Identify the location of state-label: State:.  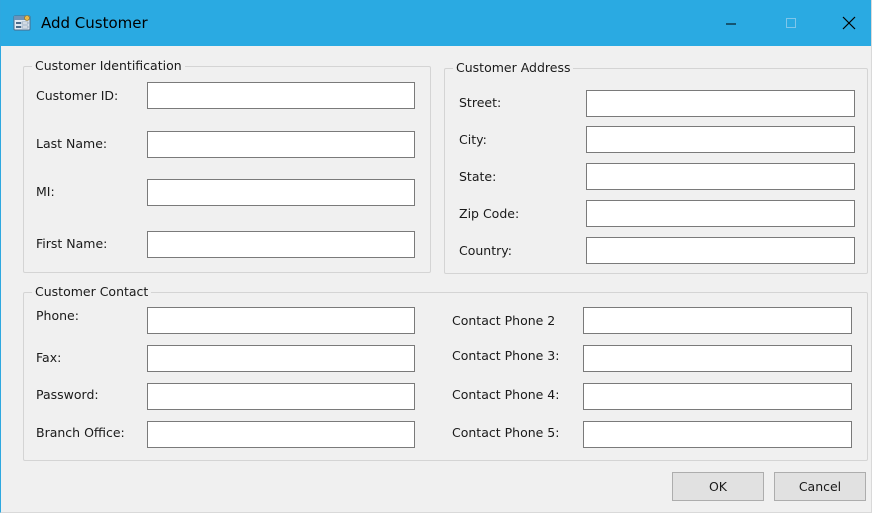
(478, 176).